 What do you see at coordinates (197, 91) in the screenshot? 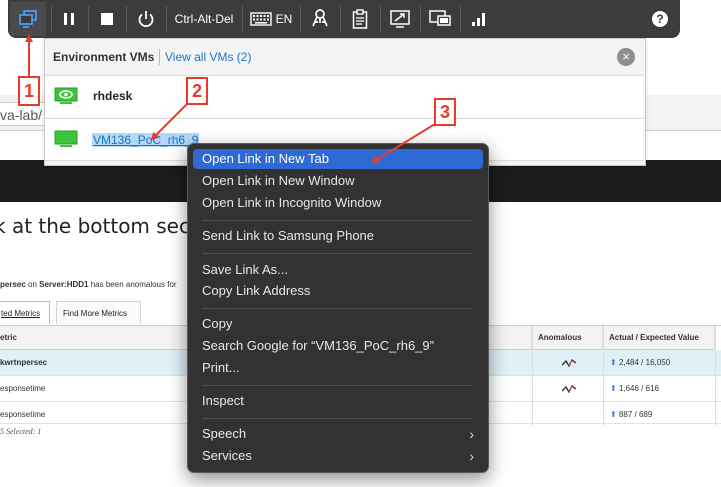
I see `annotation-label-2: 2` at bounding box center [197, 91].